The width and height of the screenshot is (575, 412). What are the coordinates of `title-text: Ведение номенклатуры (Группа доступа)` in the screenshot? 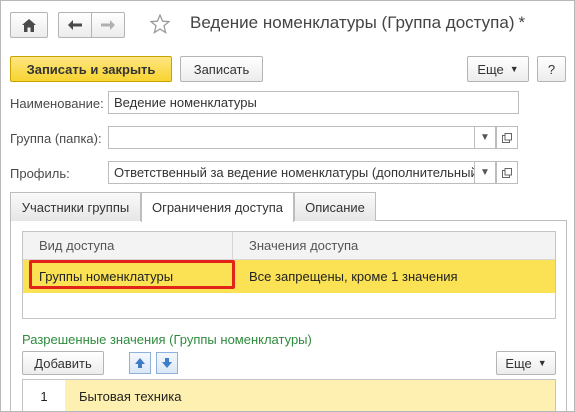 It's located at (352, 22).